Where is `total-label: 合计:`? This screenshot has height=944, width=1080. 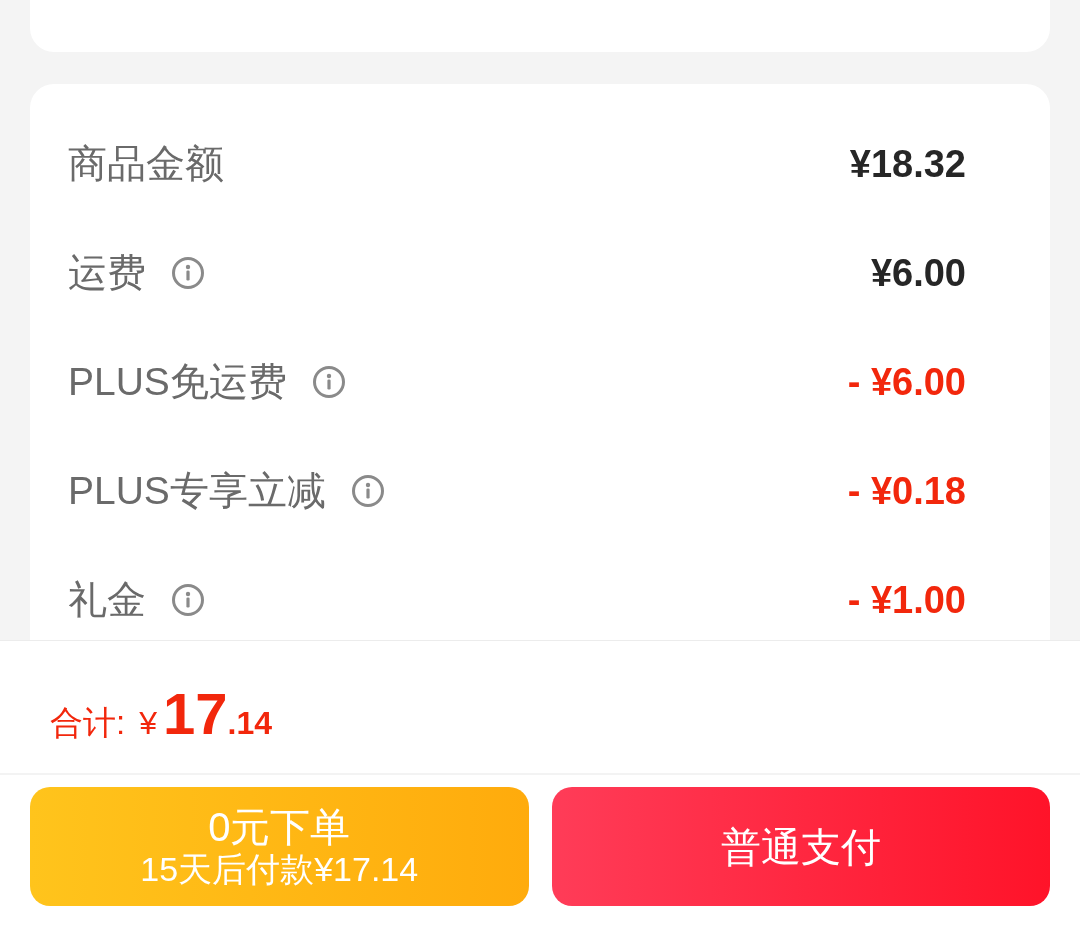 total-label: 合计: is located at coordinates (88, 723).